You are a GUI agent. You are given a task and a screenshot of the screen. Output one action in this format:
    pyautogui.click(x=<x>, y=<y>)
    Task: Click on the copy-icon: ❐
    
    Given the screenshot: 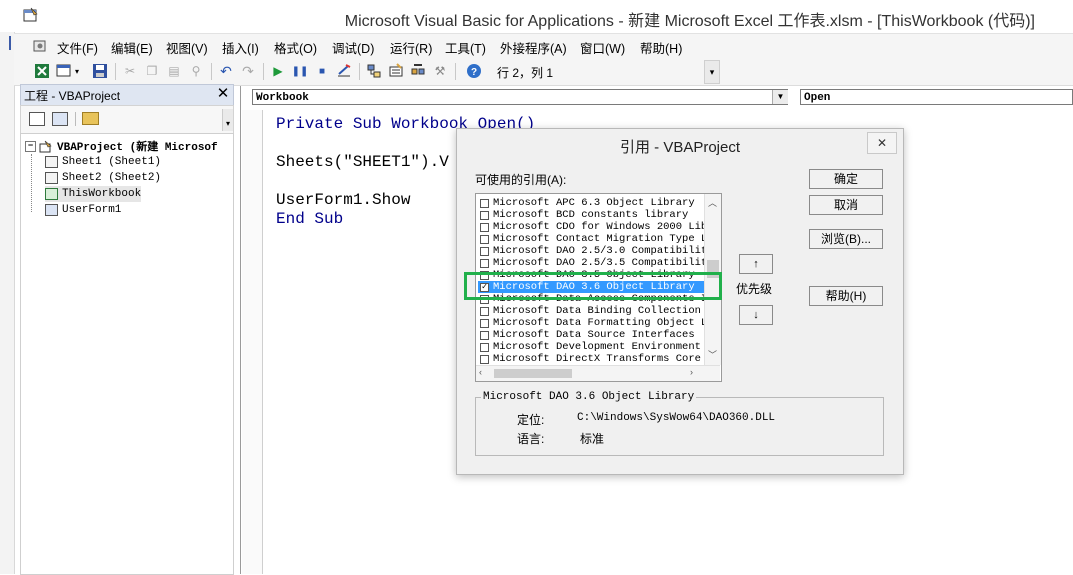 What is the action you would take?
    pyautogui.click(x=152, y=71)
    